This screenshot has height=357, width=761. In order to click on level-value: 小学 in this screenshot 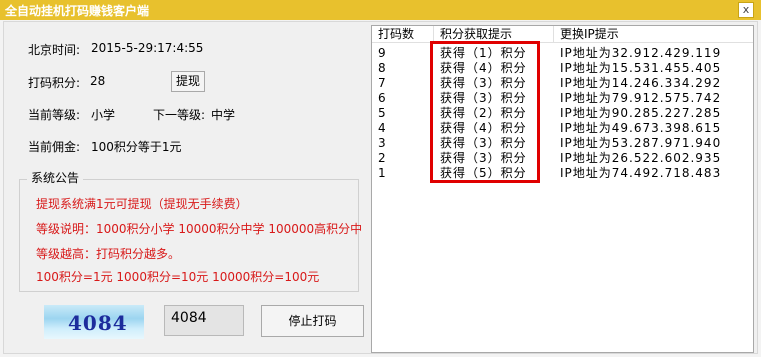, I will do `click(103, 115)`.